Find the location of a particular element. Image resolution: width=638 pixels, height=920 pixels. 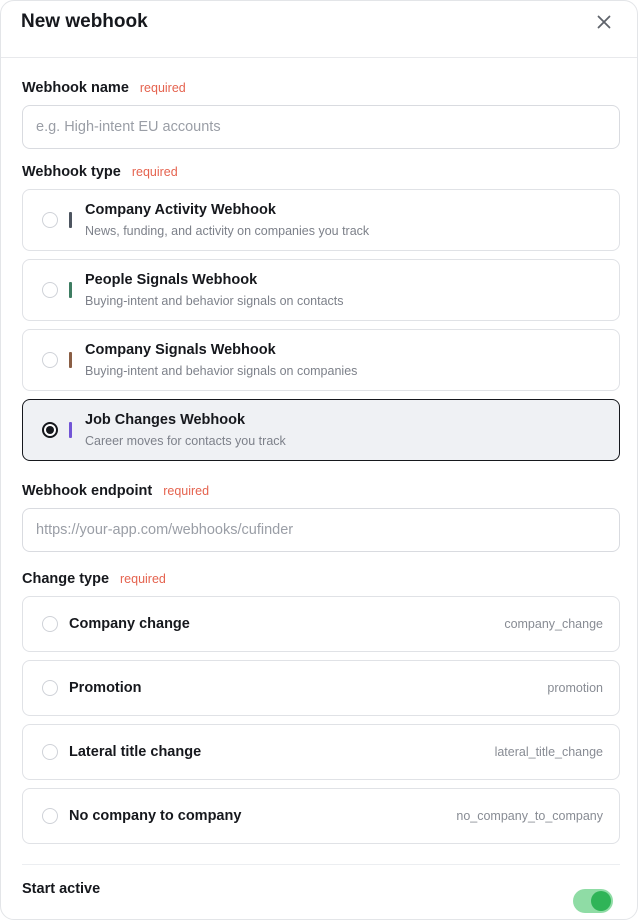

dialog-title: New webhook is located at coordinates (84, 21).